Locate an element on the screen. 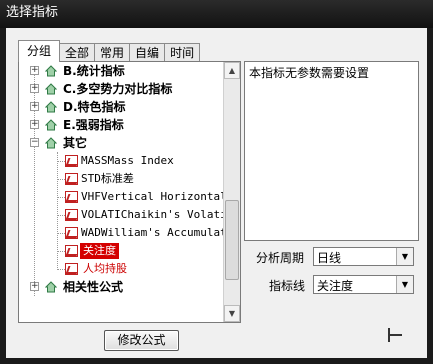 Image resolution: width=433 pixels, height=364 pixels. category-row-correlation: + 相关性公式 is located at coordinates (121, 287).